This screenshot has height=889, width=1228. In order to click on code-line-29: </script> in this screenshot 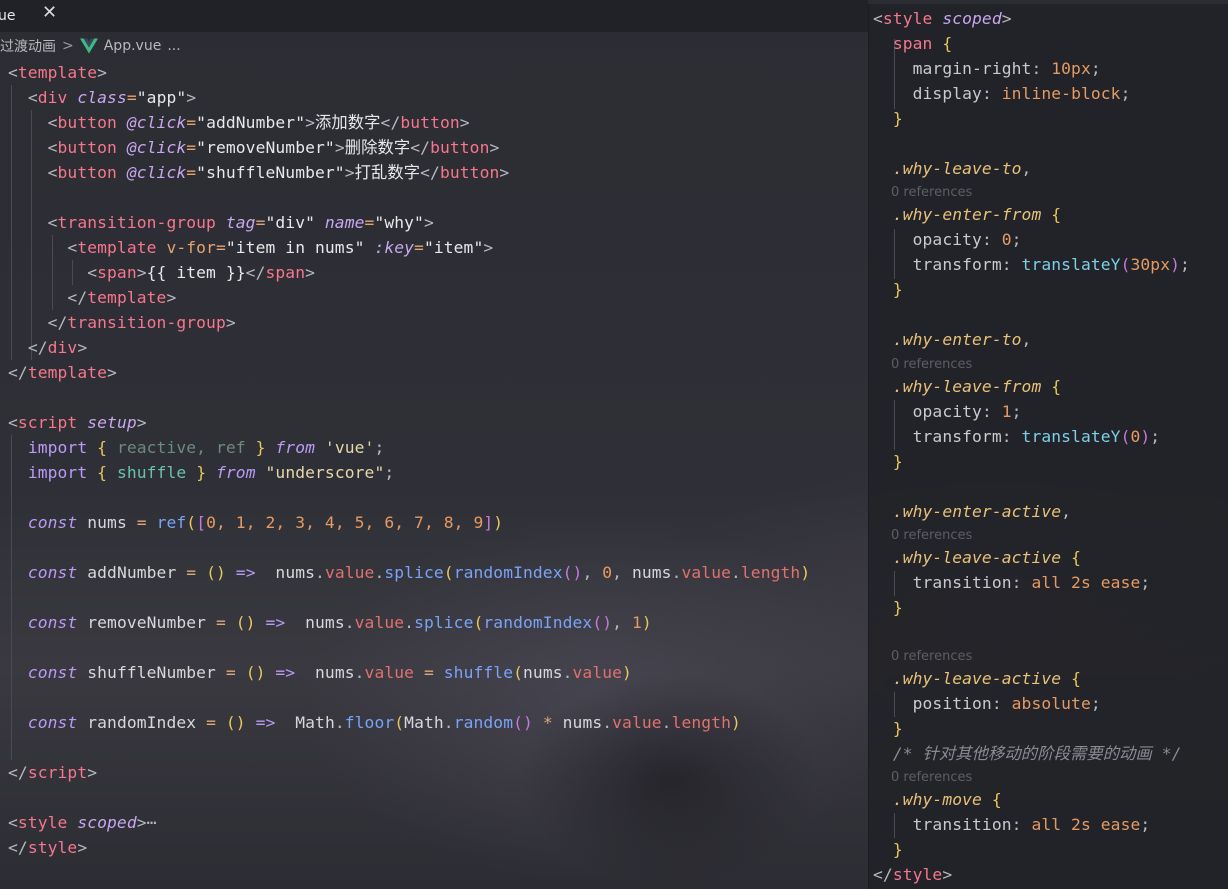, I will do `click(53, 772)`.